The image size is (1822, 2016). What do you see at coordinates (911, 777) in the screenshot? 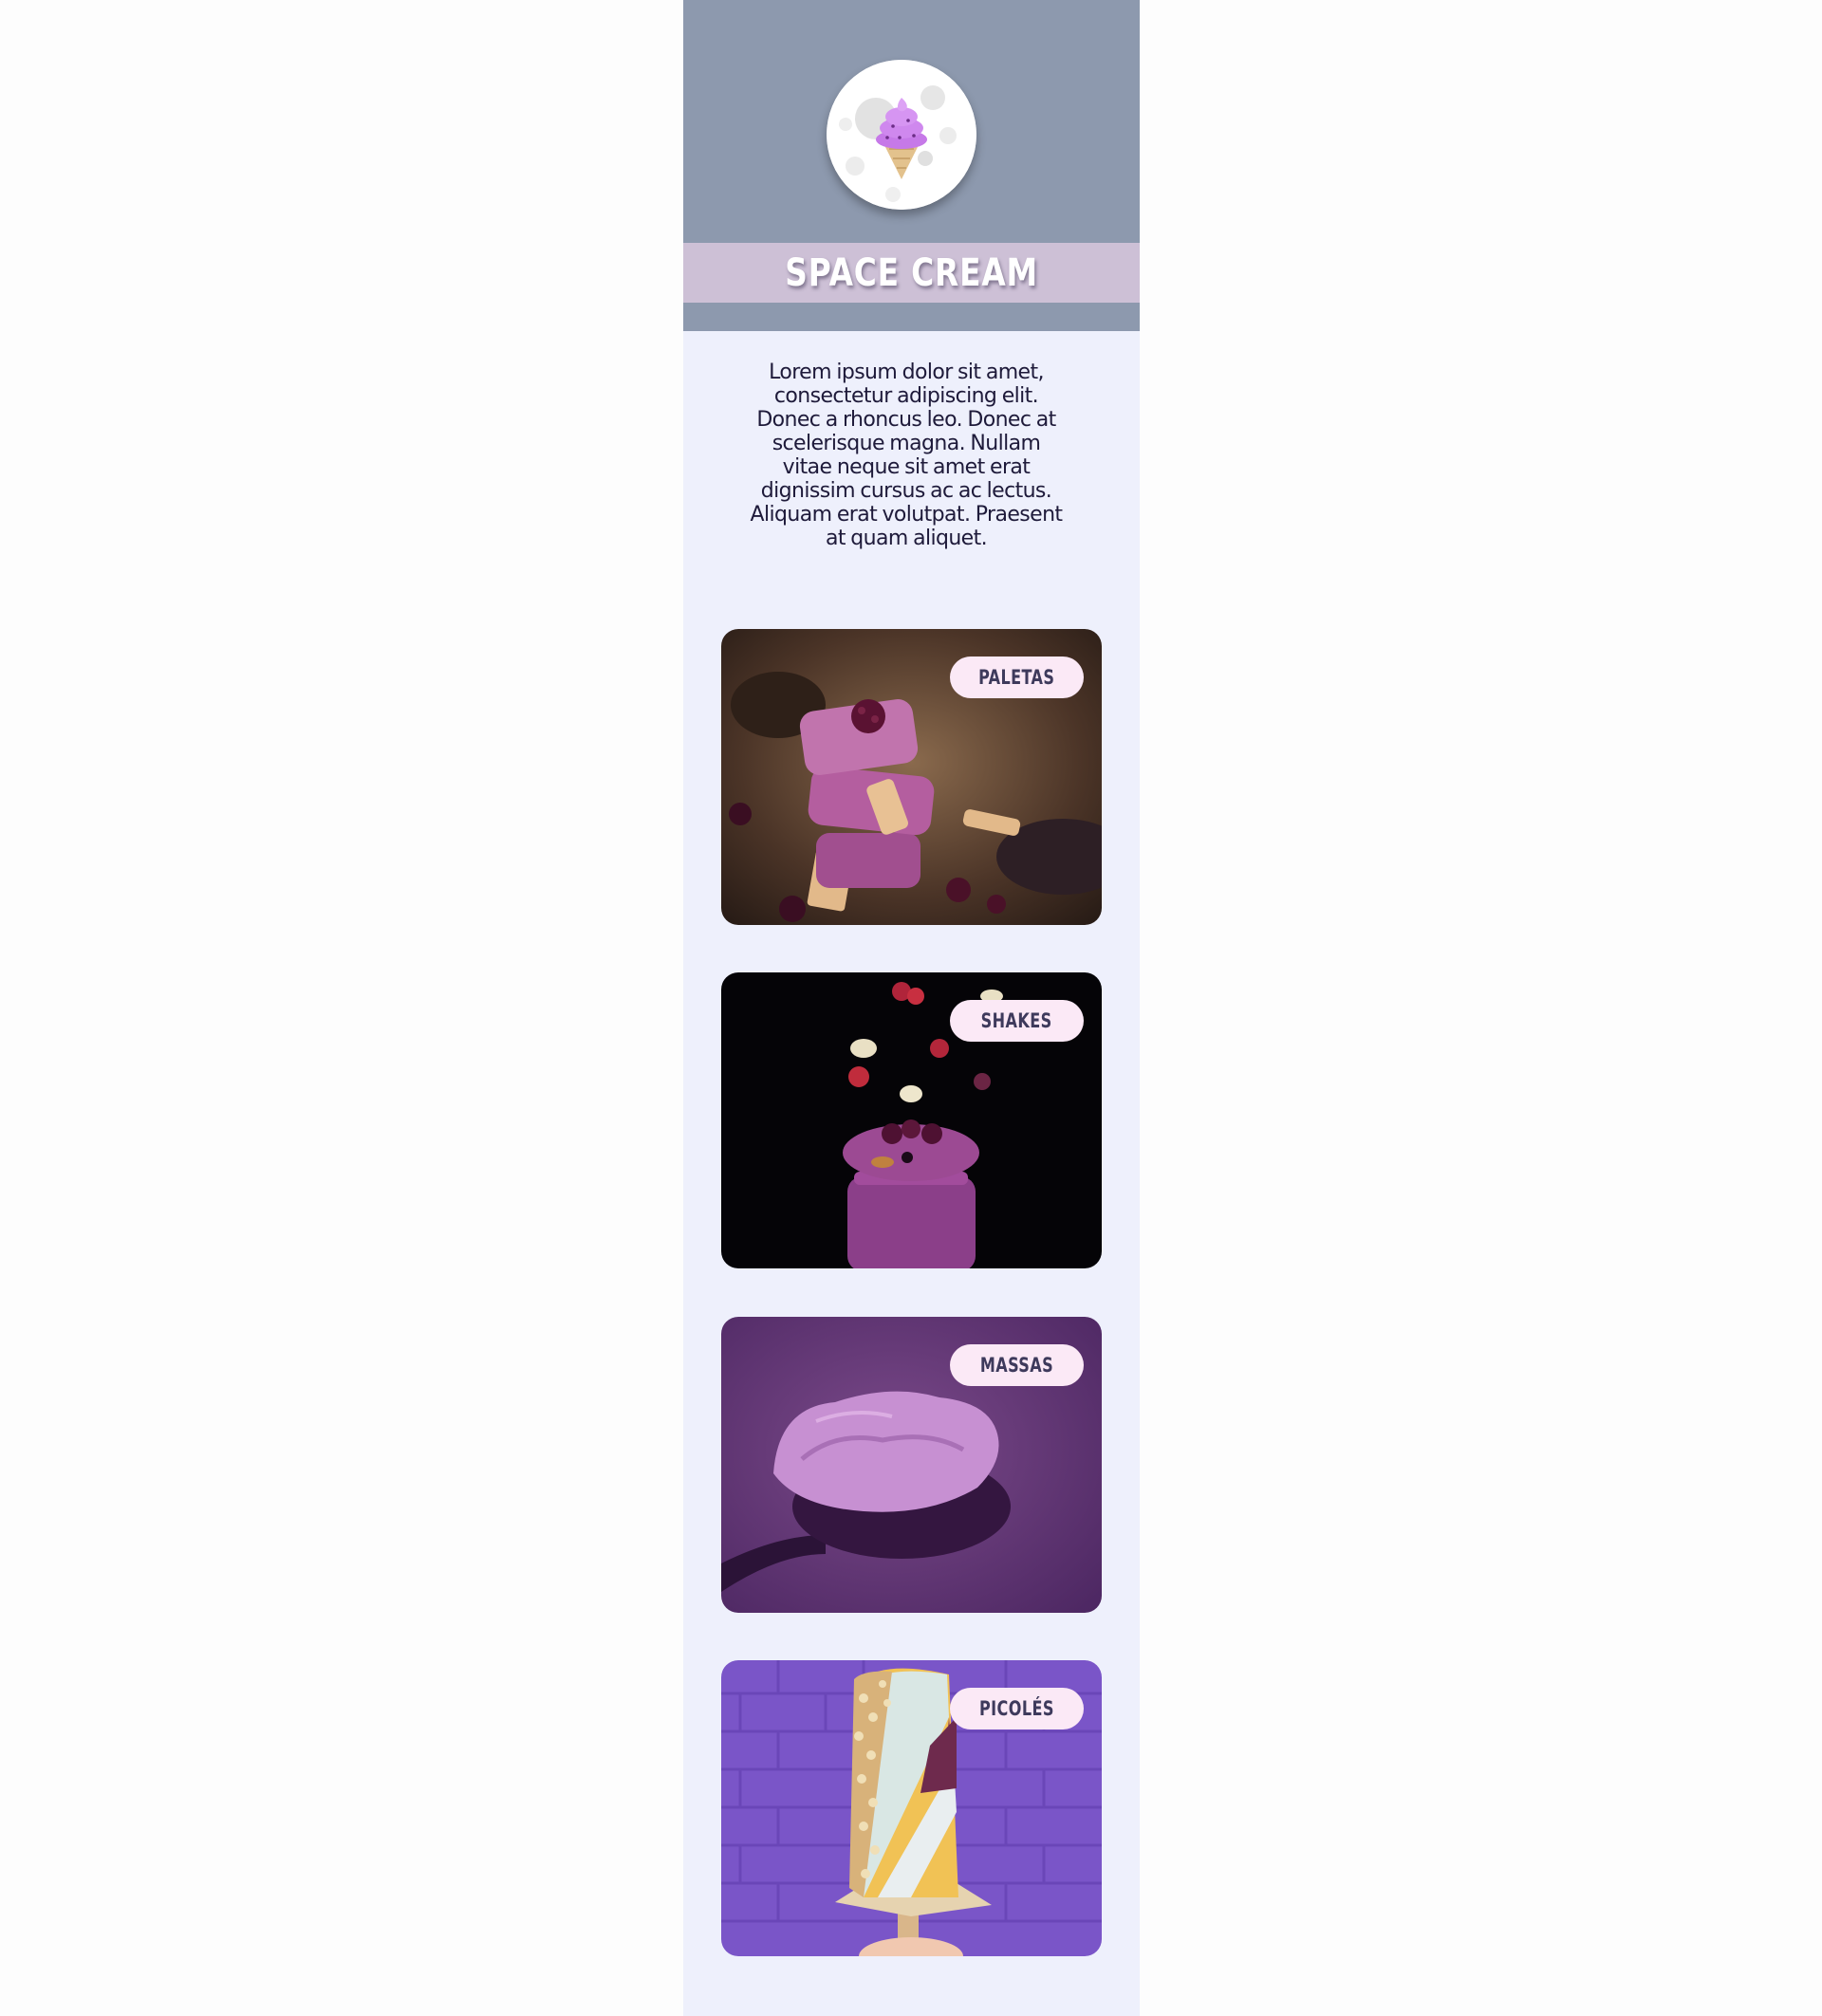
I see `category-card-paletas: PALETAS` at bounding box center [911, 777].